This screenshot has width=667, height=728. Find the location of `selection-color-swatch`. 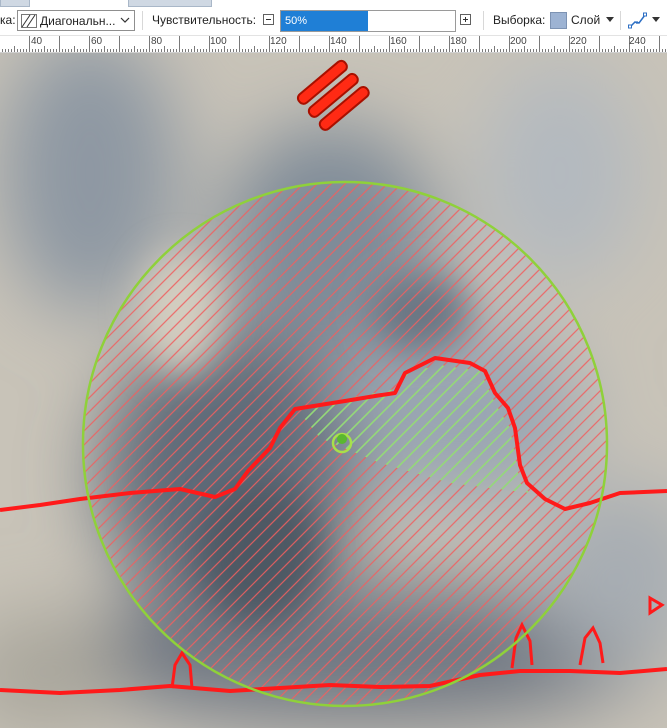

selection-color-swatch is located at coordinates (558, 20).